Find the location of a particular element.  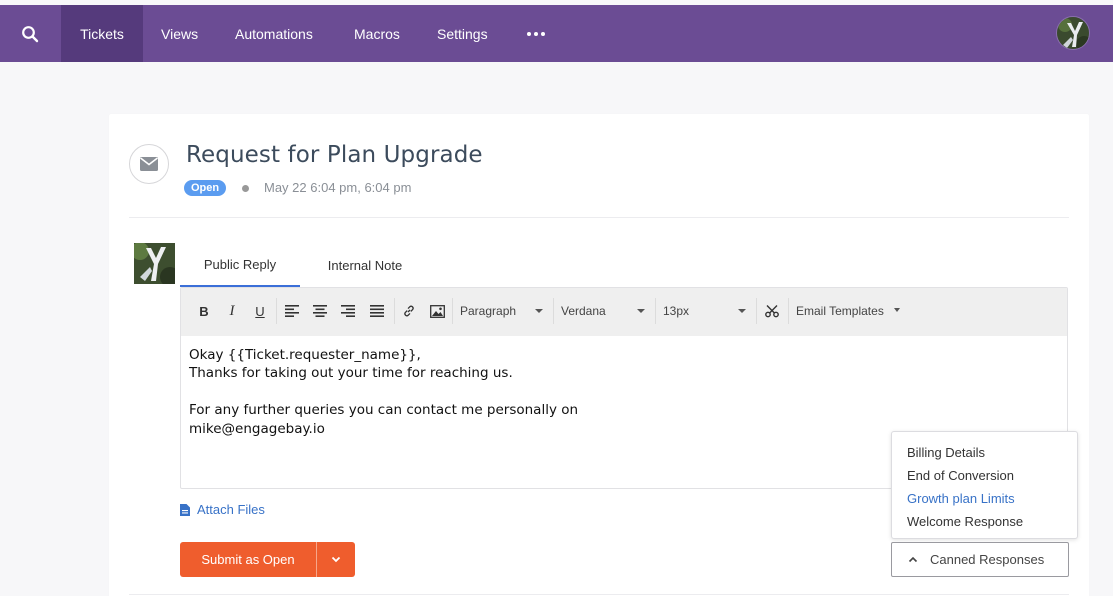

canned-item: Growth plan Limits is located at coordinates (961, 498).